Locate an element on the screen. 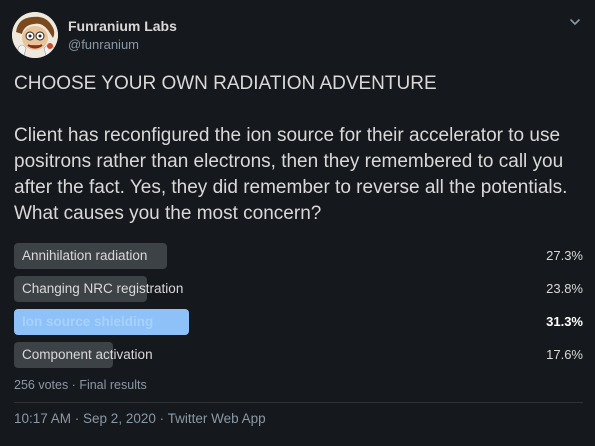  avatar is located at coordinates (35, 35).